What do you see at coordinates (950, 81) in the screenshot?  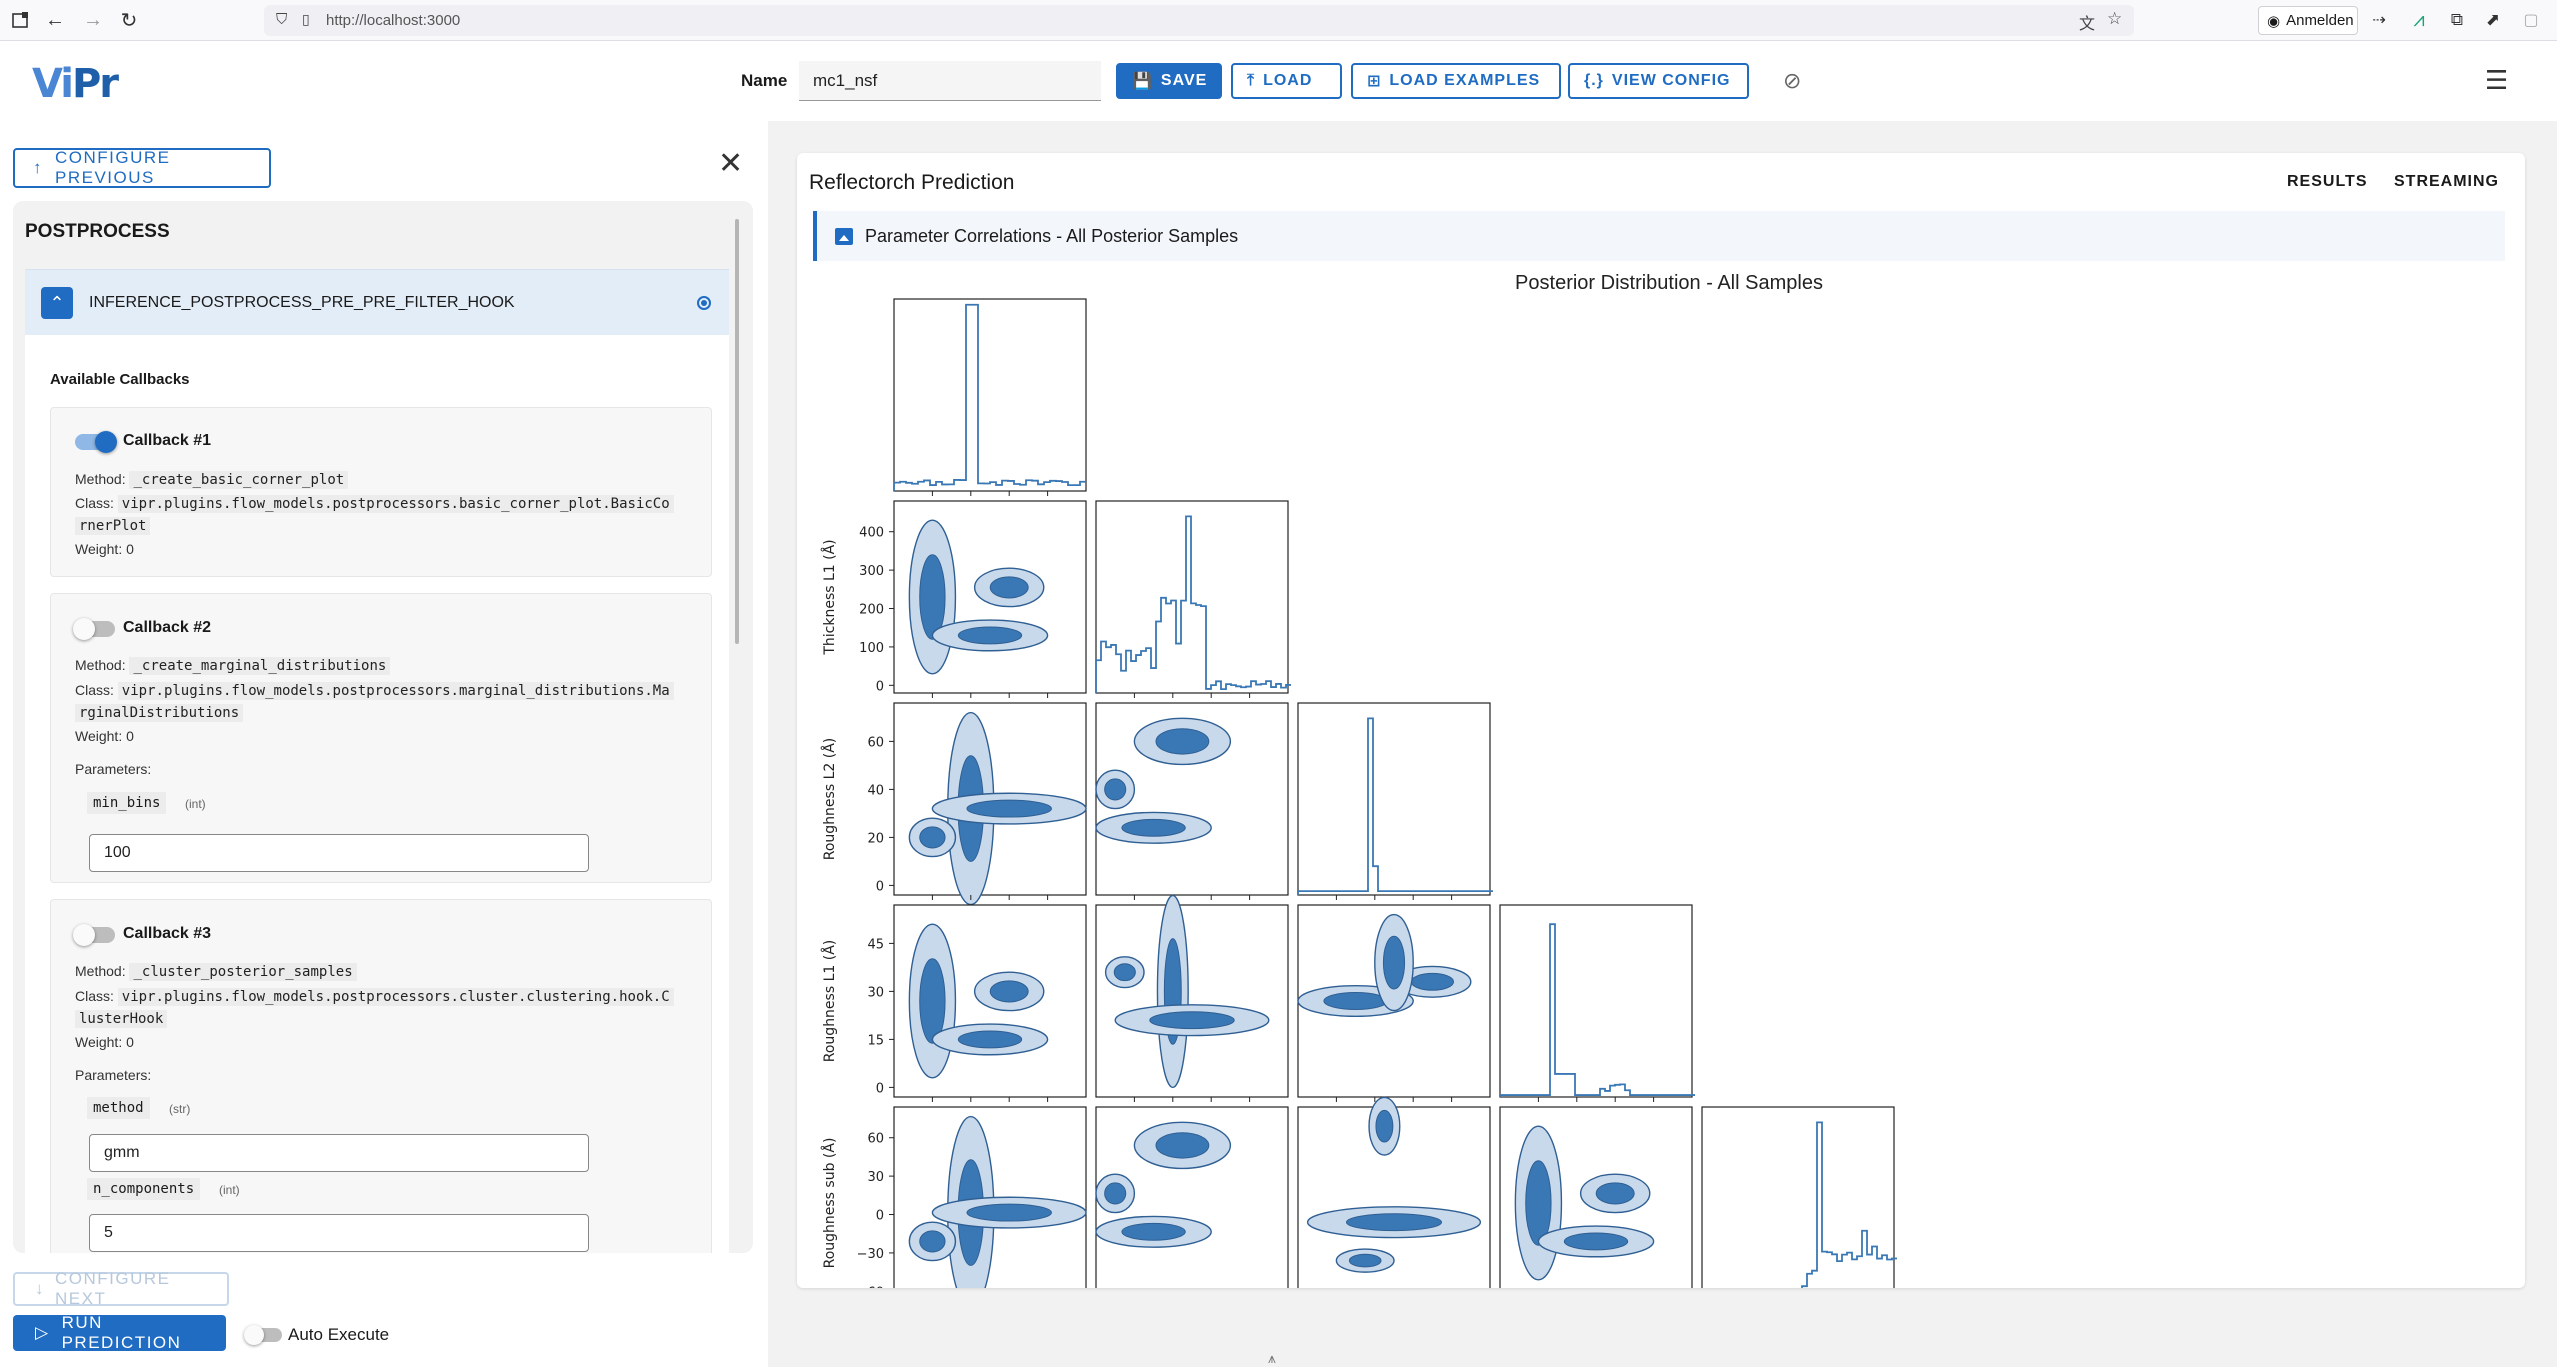 I see `name-input` at bounding box center [950, 81].